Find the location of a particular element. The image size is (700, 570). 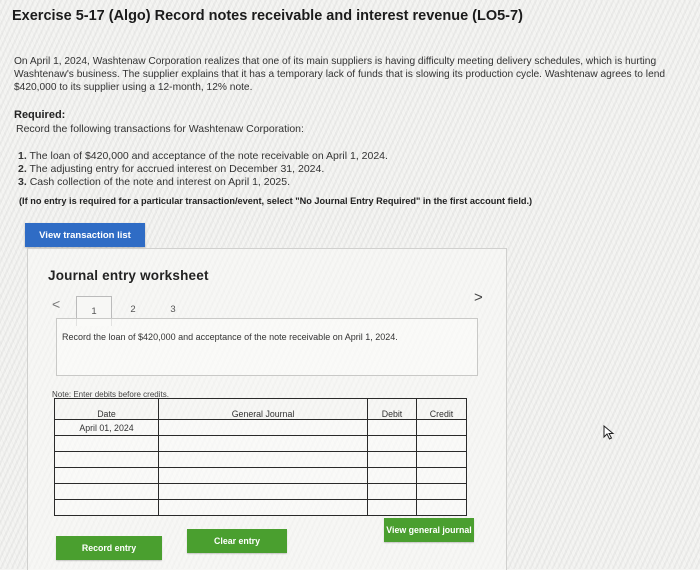

required-label: Required: is located at coordinates (40, 115).